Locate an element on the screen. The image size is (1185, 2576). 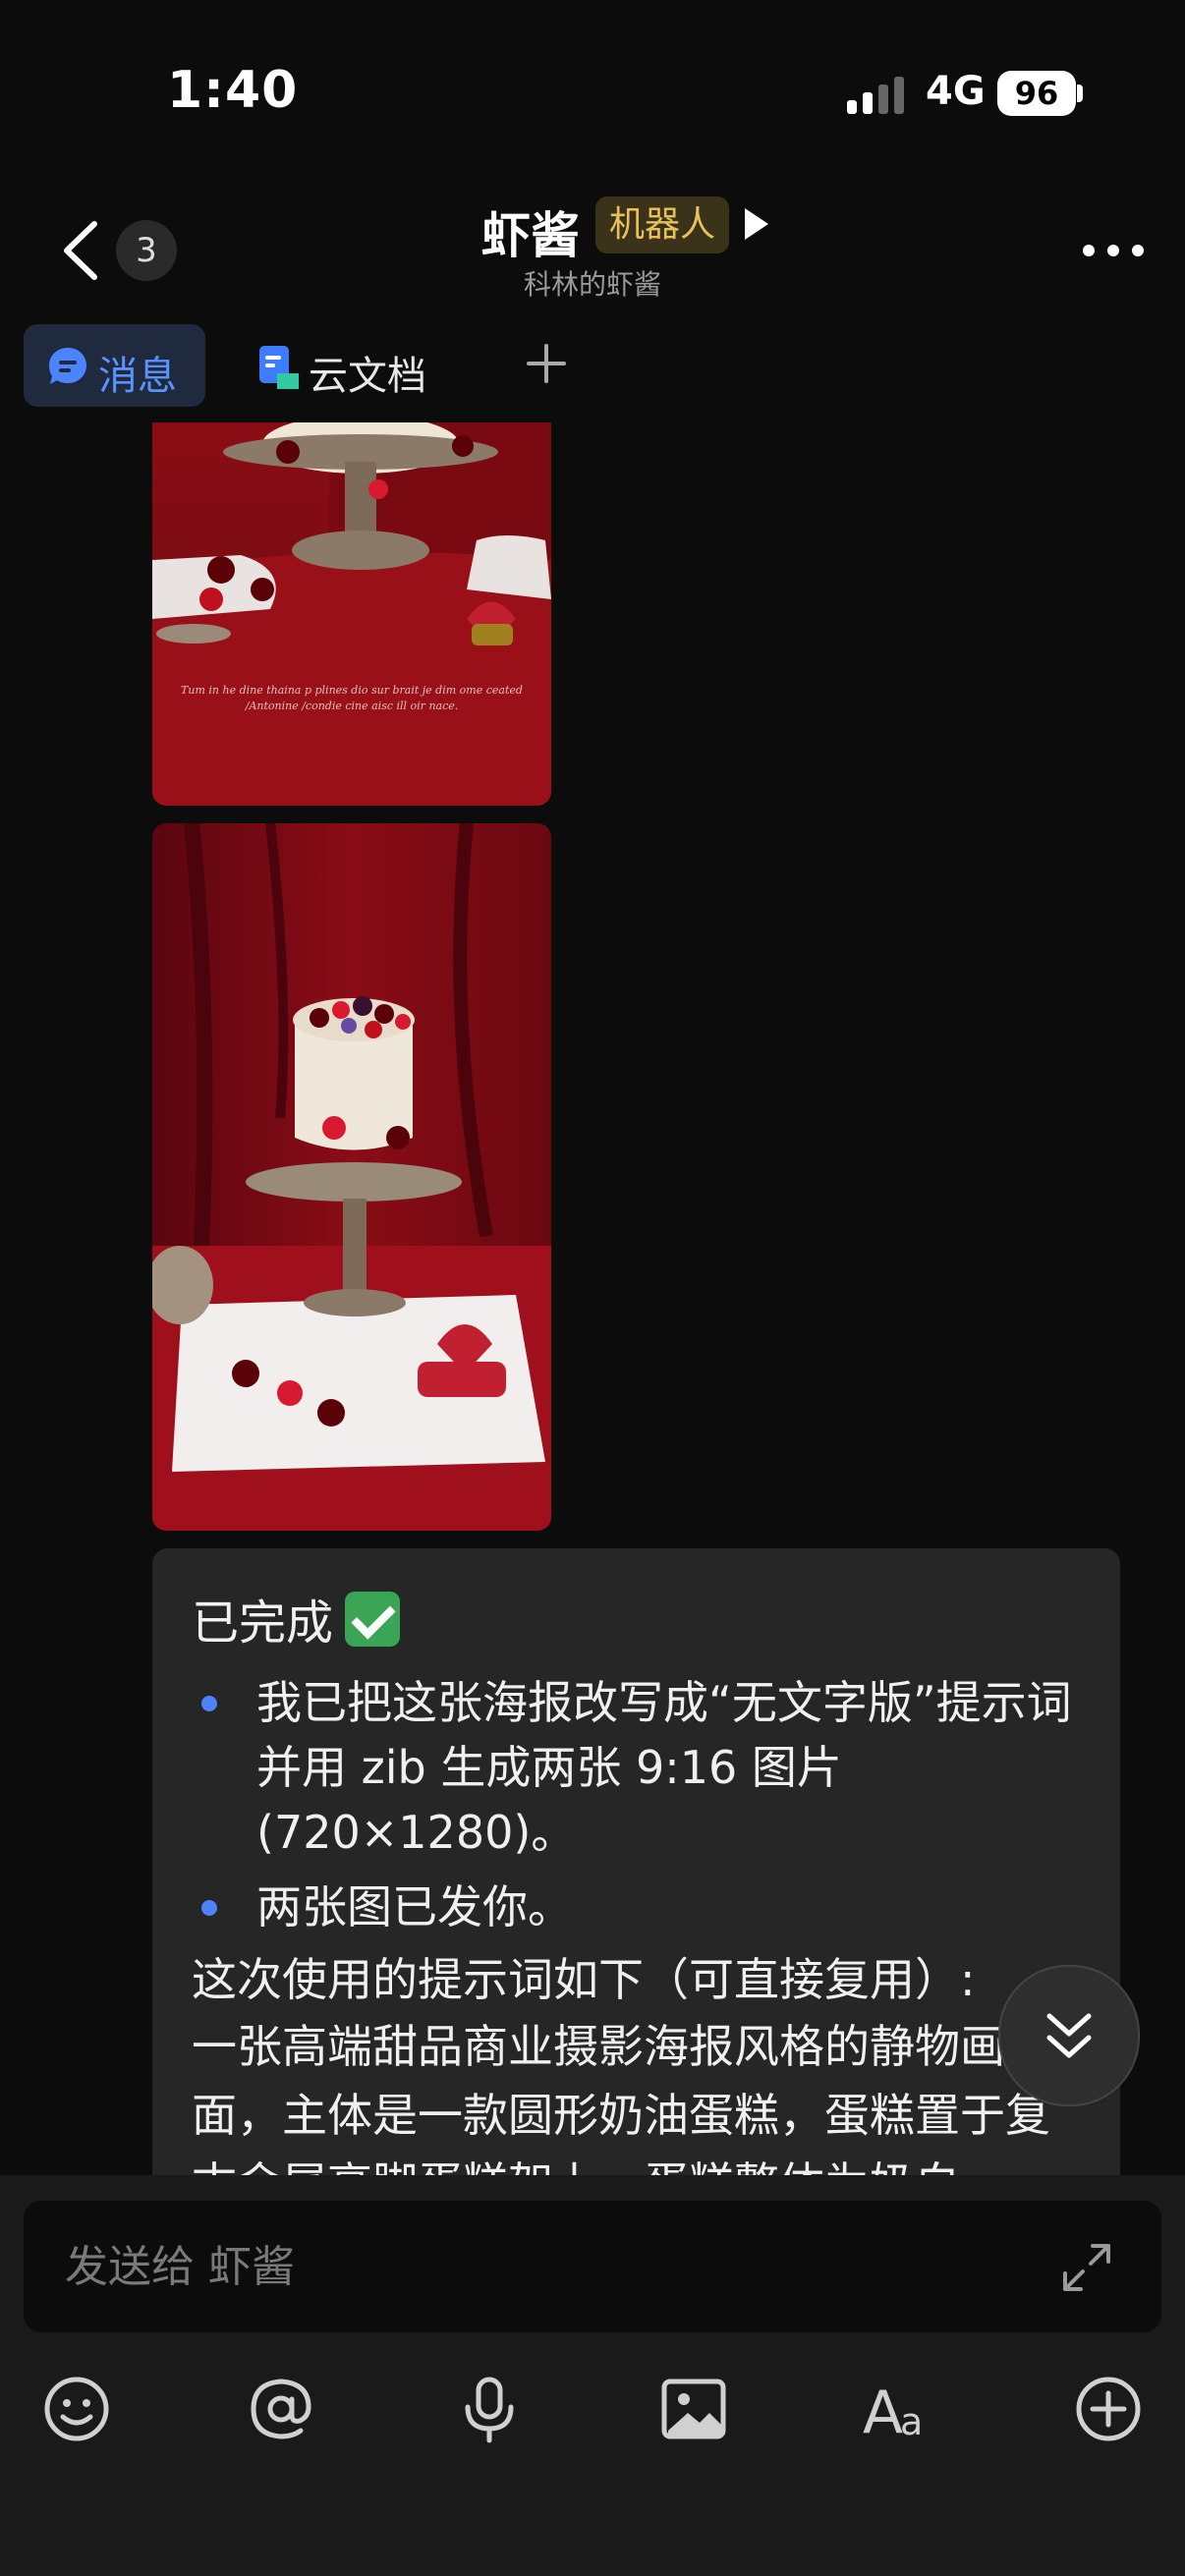
network-type: 4G is located at coordinates (956, 91).